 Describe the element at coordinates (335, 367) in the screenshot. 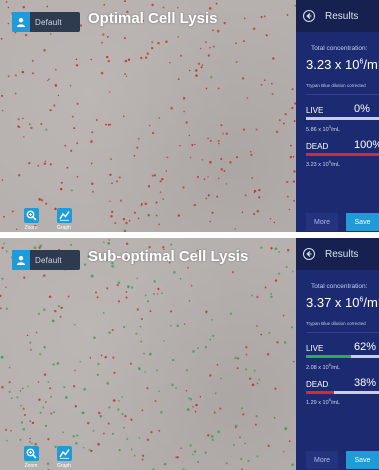

I see `live-conc-unit: /mL` at that location.